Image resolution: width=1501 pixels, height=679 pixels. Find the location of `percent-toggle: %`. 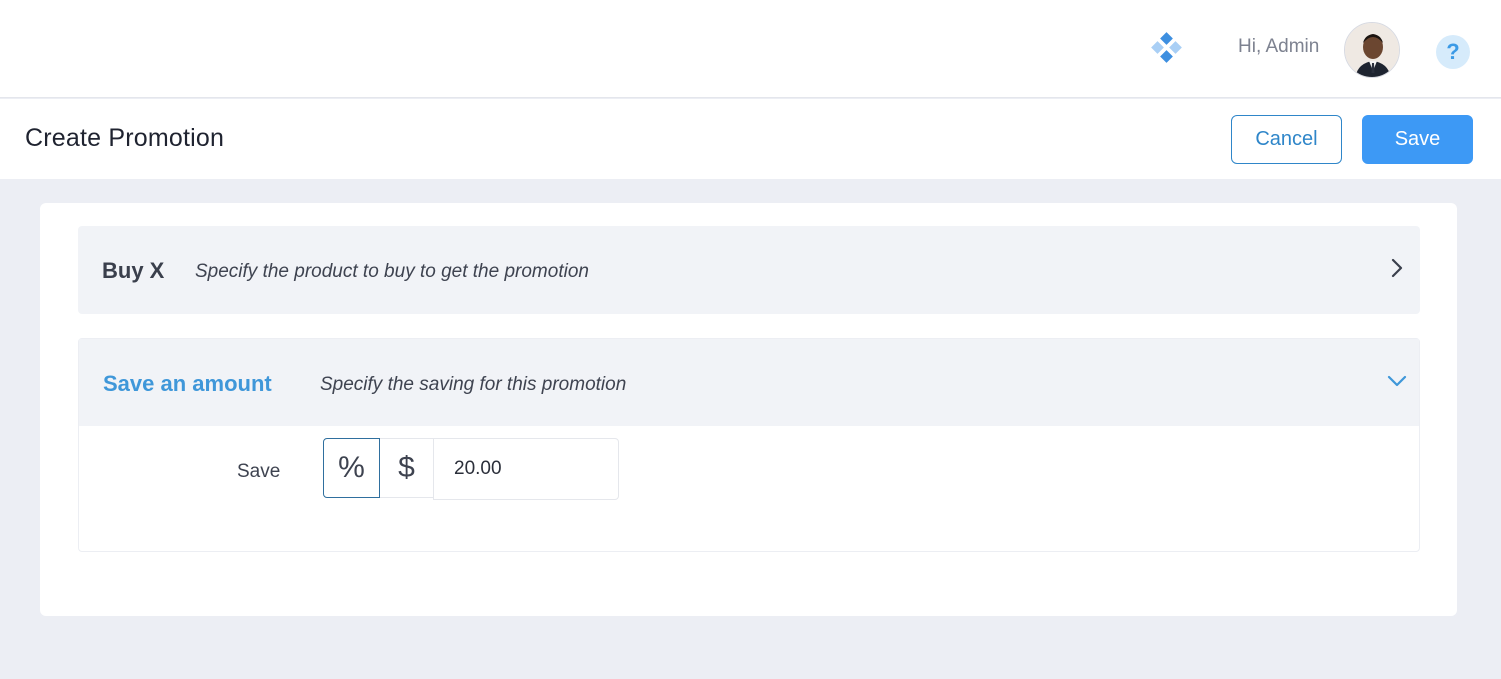

percent-toggle: % is located at coordinates (351, 468).